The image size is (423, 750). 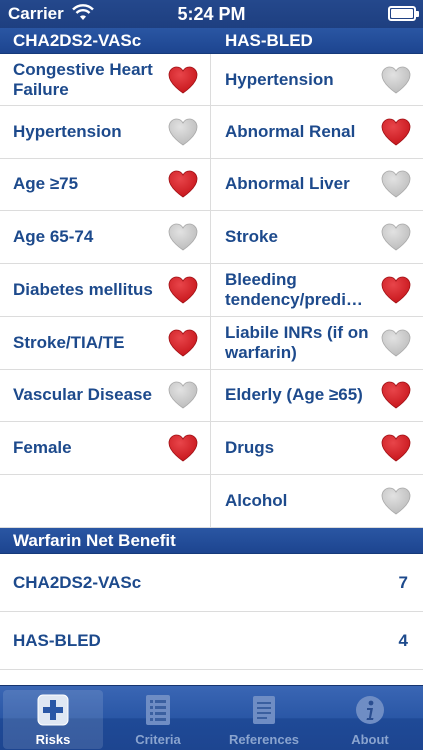 What do you see at coordinates (256, 500) in the screenshot?
I see `criterion-label: Alcohol` at bounding box center [256, 500].